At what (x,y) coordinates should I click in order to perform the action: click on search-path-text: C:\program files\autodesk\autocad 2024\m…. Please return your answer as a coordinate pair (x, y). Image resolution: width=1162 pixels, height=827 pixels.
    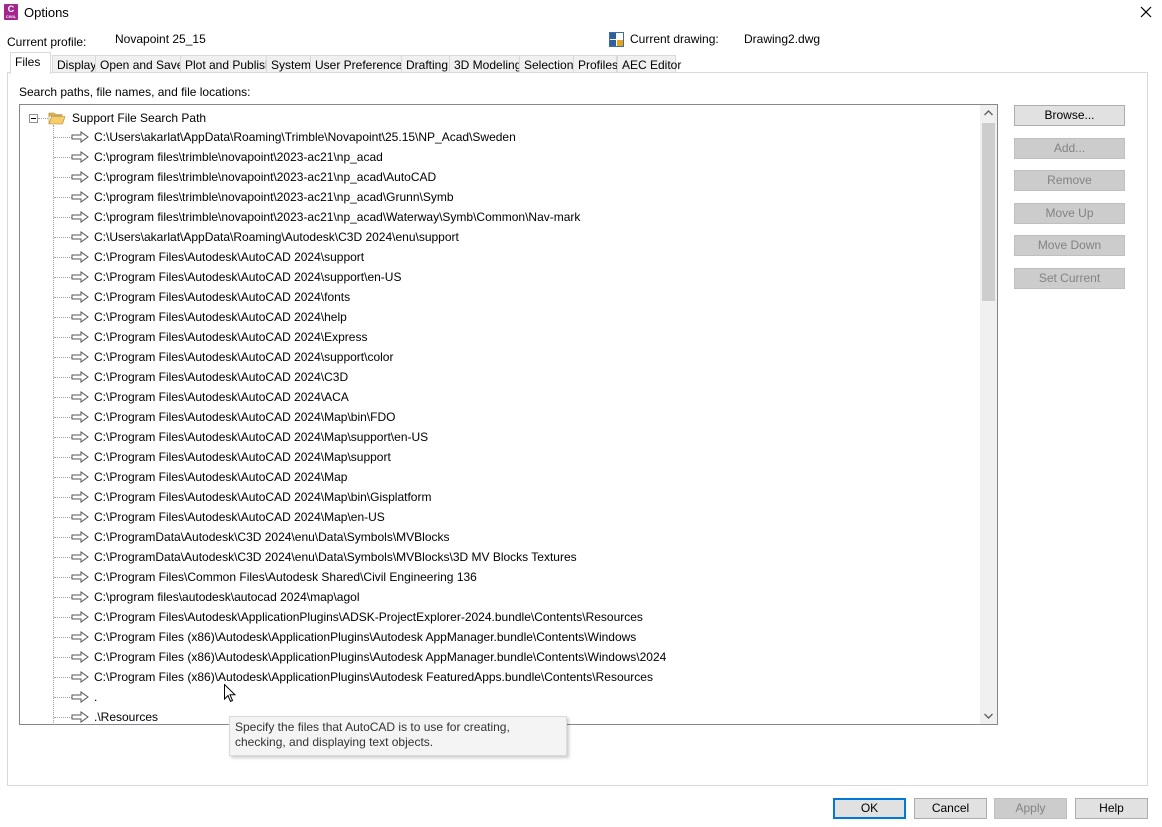
    Looking at the image, I should click on (227, 597).